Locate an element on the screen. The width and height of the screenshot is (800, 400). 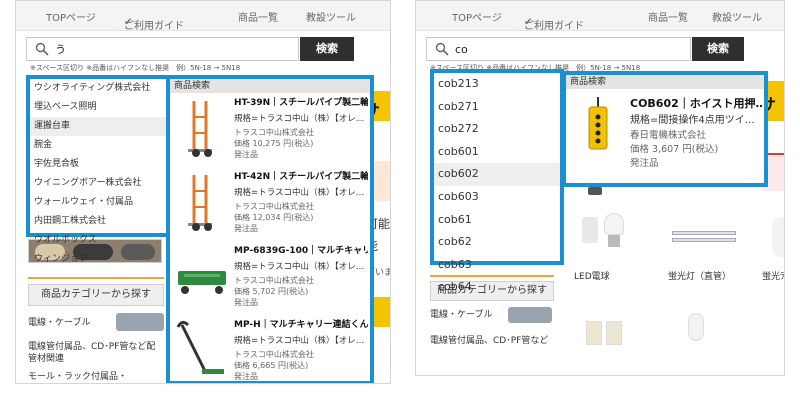
suggestion-item: cob64 is located at coordinates (497, 287).